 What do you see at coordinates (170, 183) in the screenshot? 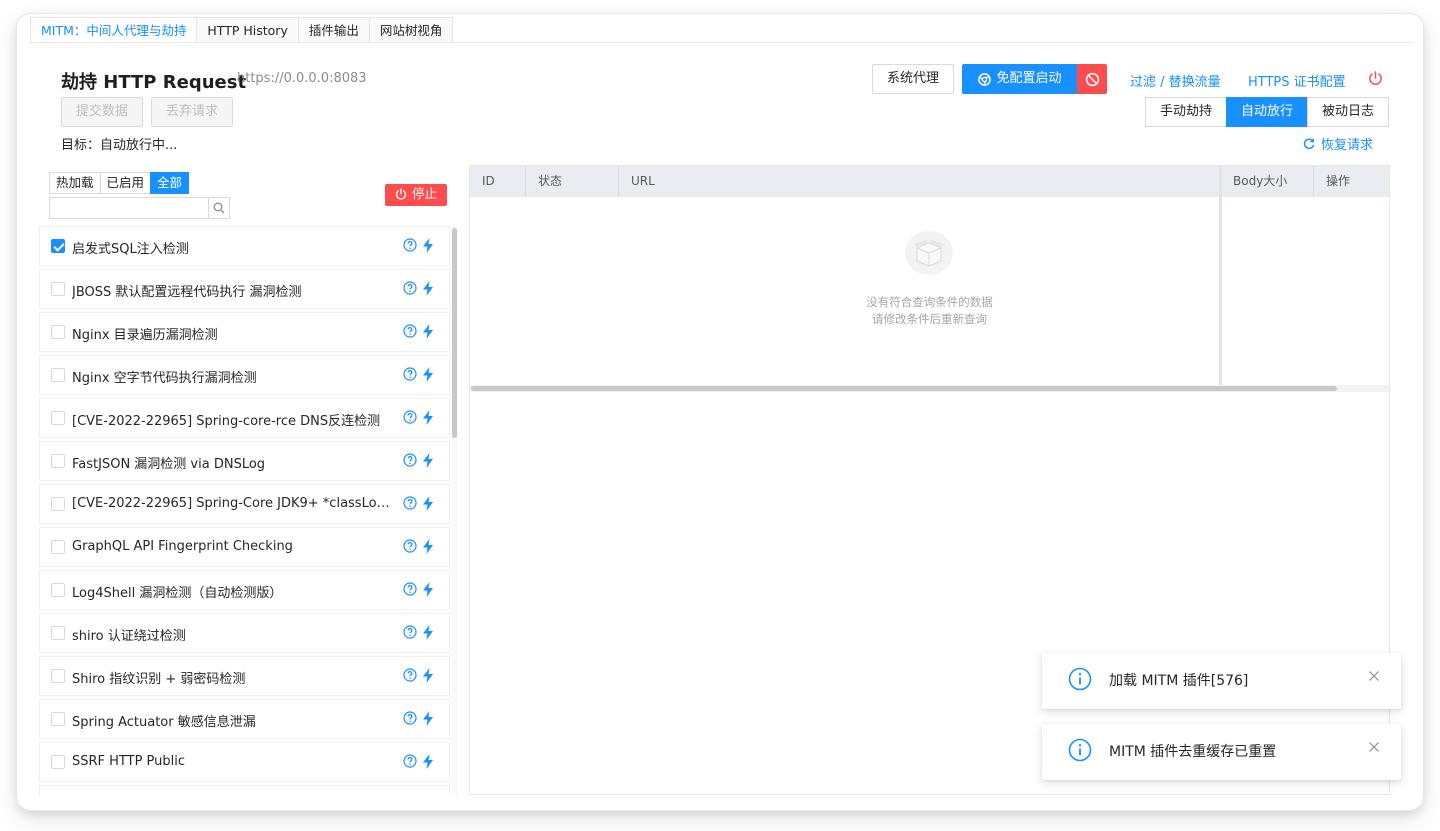
I see `filter-all: 全部` at bounding box center [170, 183].